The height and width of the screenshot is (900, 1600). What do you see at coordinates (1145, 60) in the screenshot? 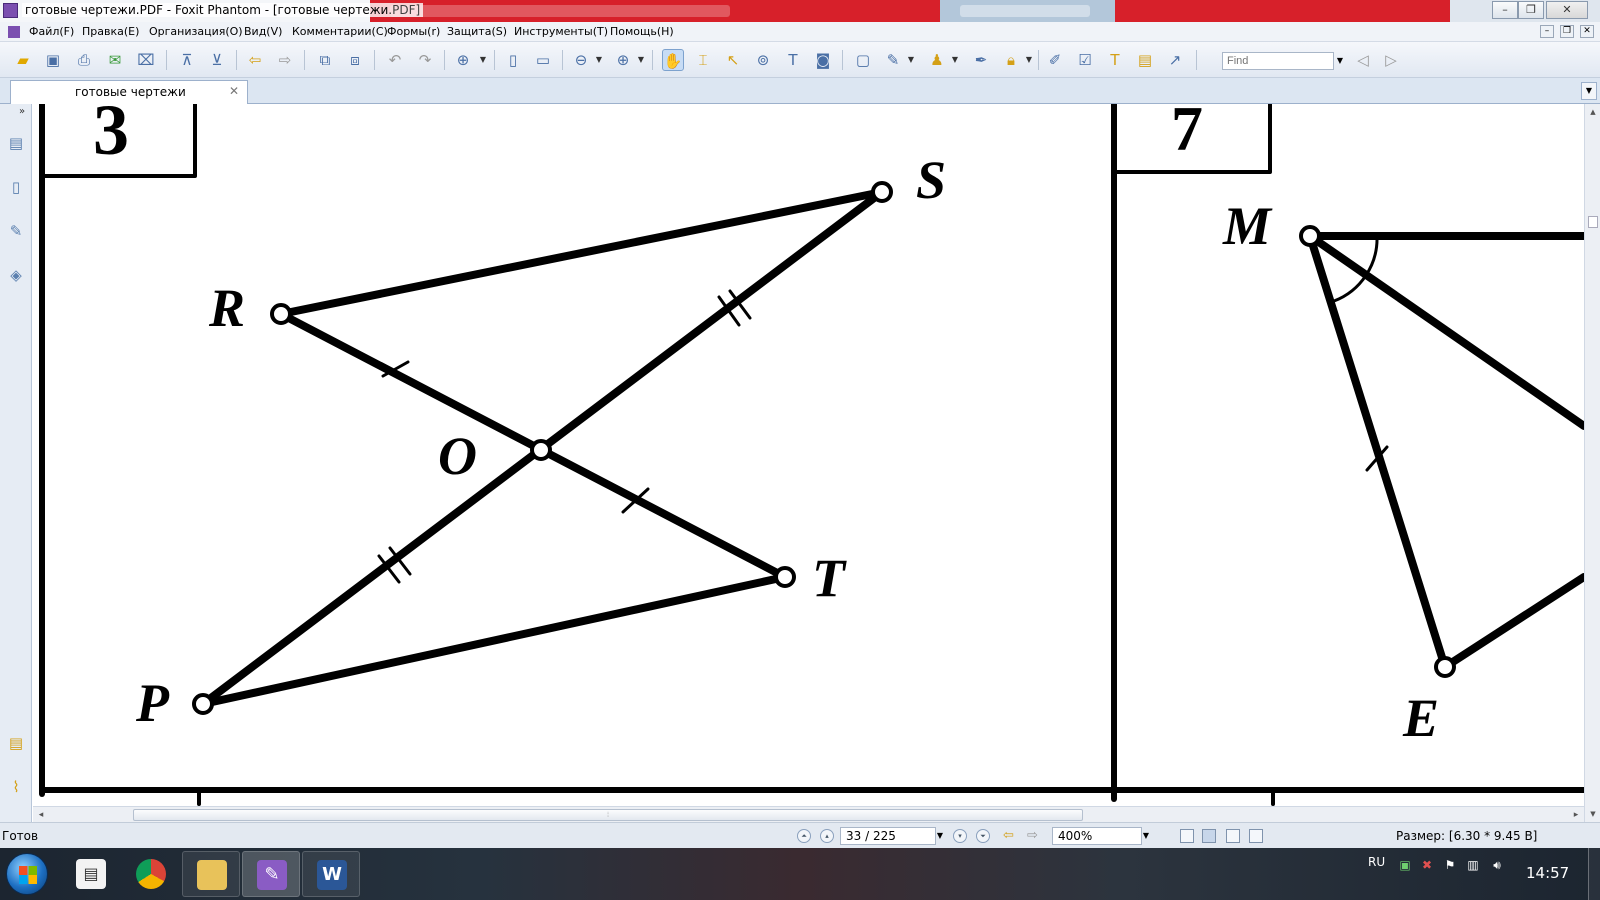
I see `comment-note-icon: ▤` at bounding box center [1145, 60].